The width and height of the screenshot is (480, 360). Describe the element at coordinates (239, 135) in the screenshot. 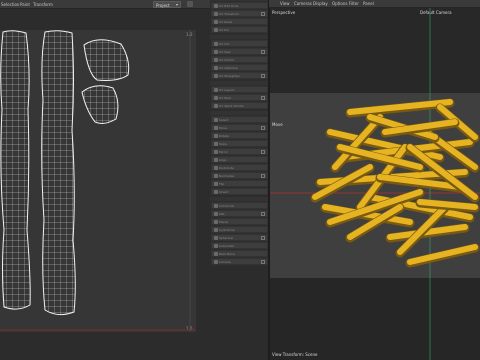

I see `tool-button: Rotate` at that location.